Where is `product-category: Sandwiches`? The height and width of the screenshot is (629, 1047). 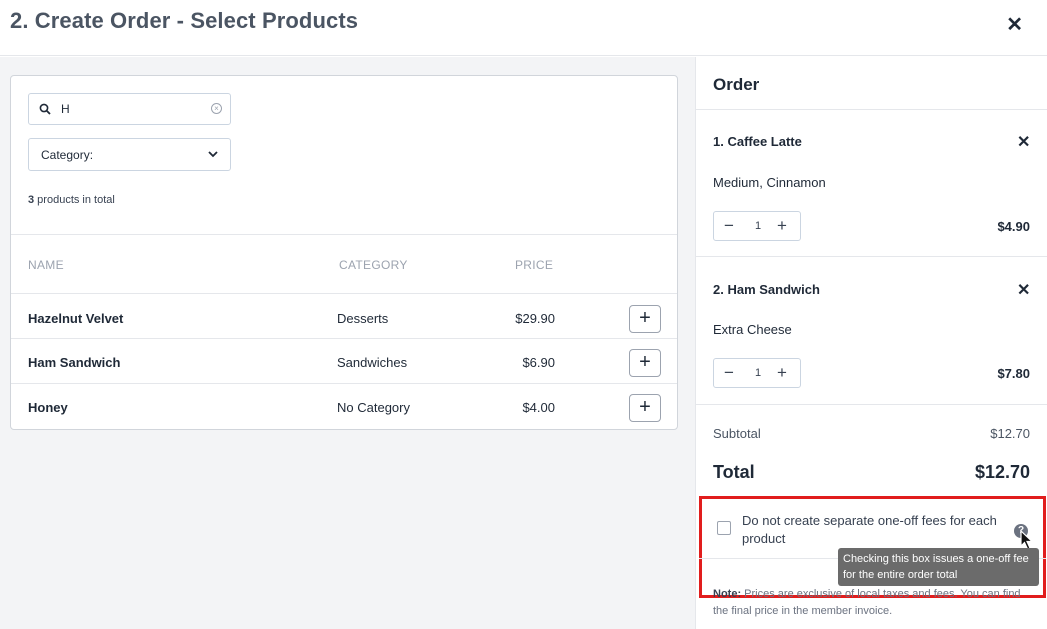 product-category: Sandwiches is located at coordinates (372, 362).